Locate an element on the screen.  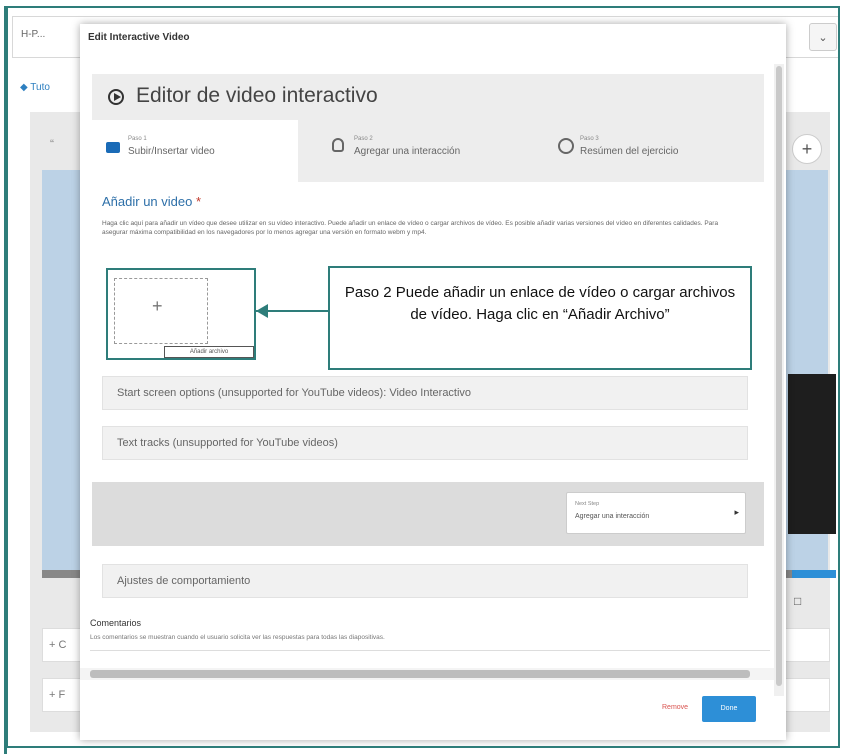
section-title-text: Añadir un video is located at coordinates (147, 201).